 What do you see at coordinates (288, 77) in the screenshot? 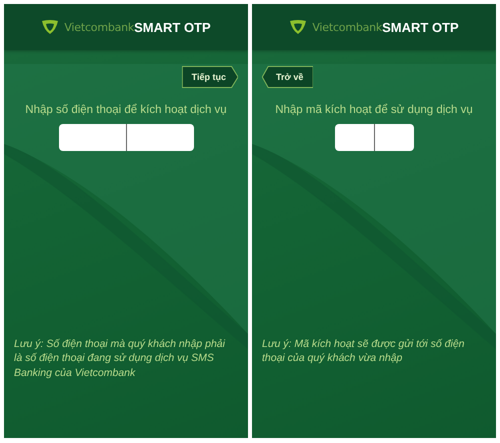
I see `back-button: Trở về` at bounding box center [288, 77].